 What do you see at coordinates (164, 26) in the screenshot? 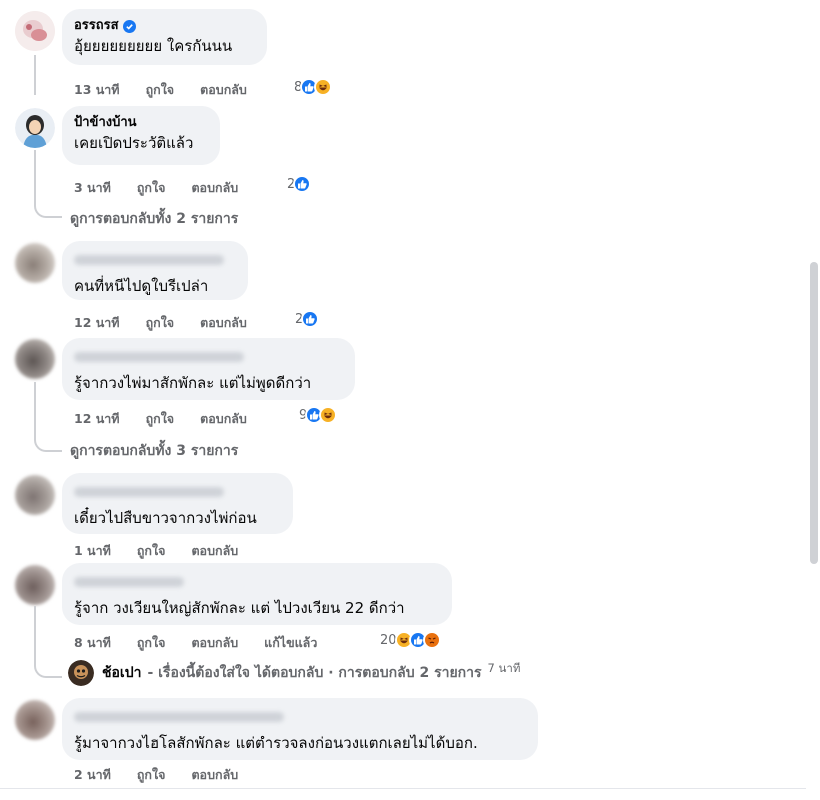
I see `commenter-name: อรรถรส` at bounding box center [164, 26].